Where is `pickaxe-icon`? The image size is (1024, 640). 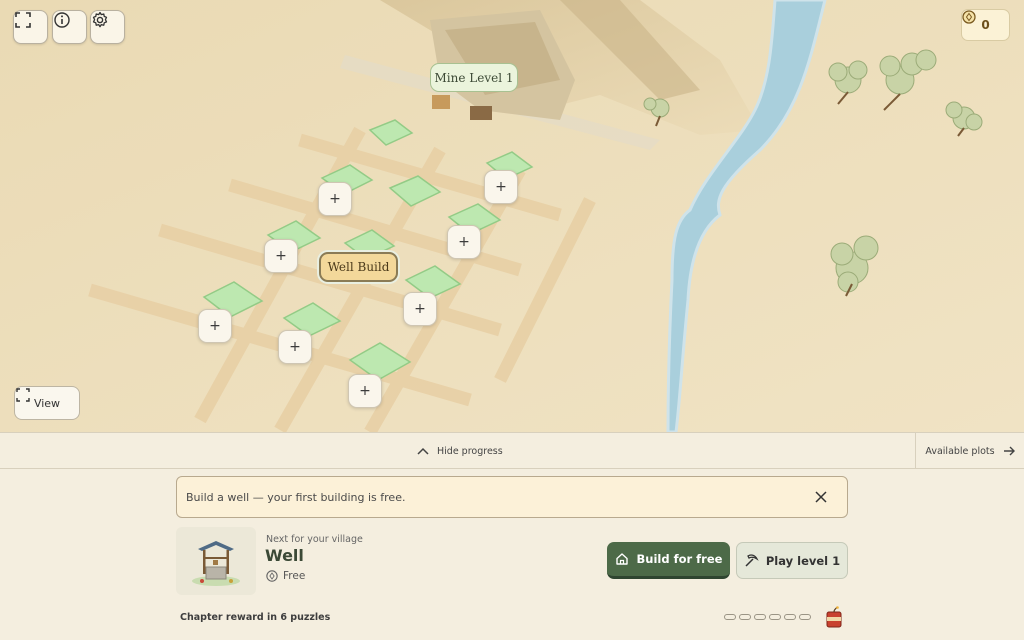 pickaxe-icon is located at coordinates (752, 560).